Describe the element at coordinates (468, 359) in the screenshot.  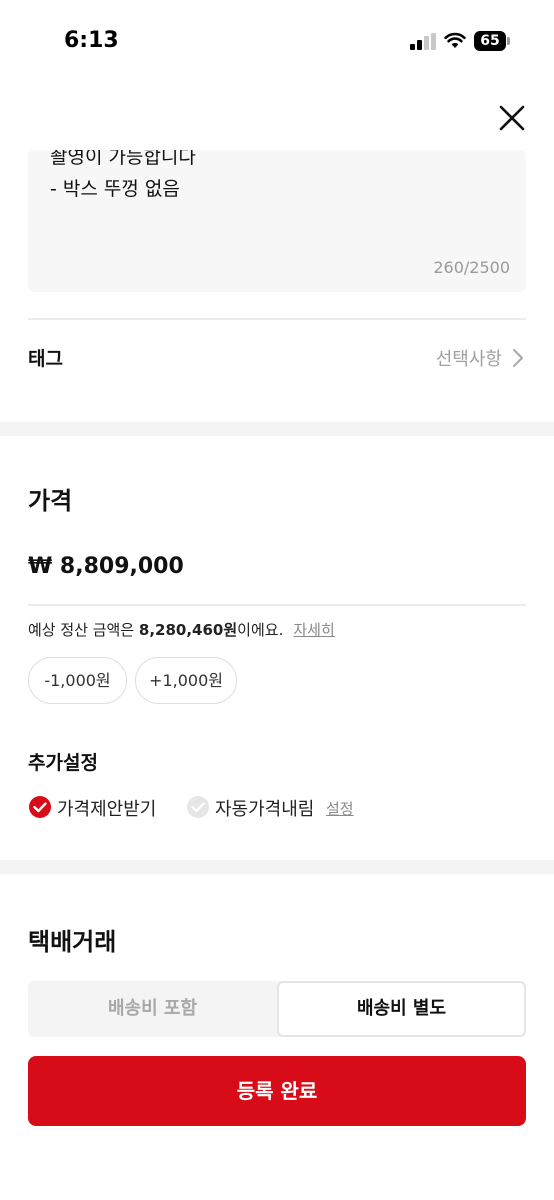
I see `tag-value: 선택사항` at that location.